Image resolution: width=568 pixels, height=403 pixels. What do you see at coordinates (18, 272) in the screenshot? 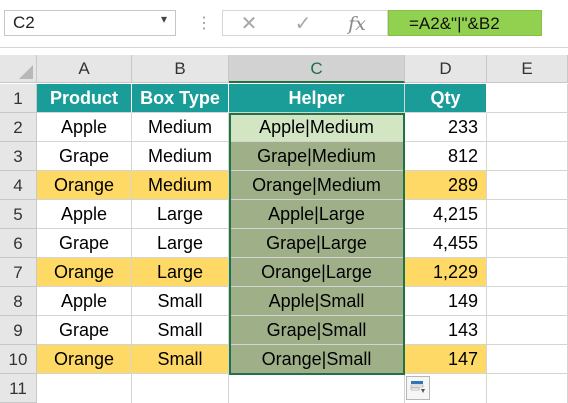
I see `row-header-7: 7` at bounding box center [18, 272].